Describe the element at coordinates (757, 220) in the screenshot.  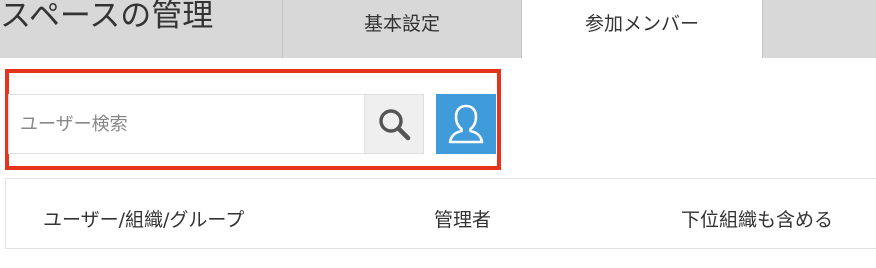
I see `column-header-include-suborgs: 下位組織も含める` at that location.